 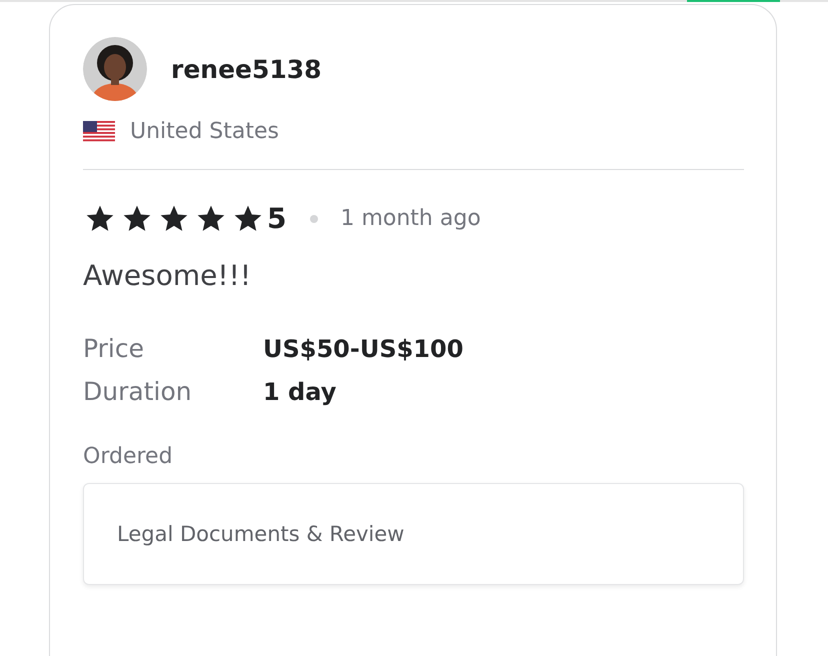 I want to click on ordered-item-title: Legal Documents & Review, so click(x=260, y=534).